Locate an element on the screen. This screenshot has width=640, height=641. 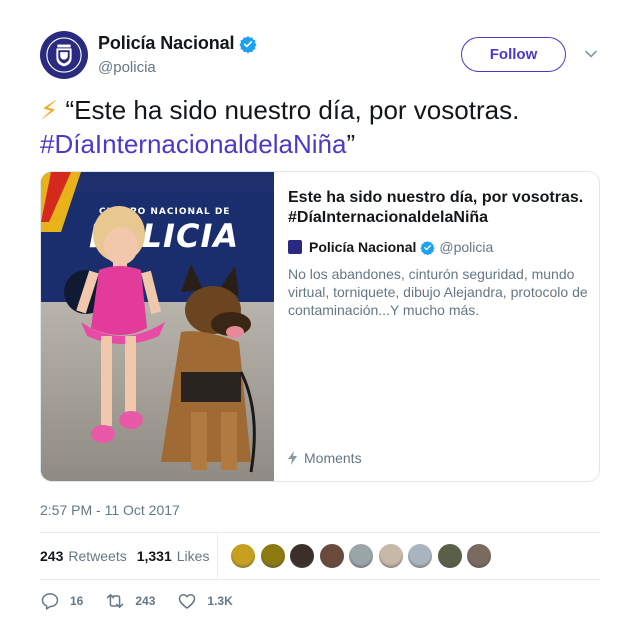
tweet-body: “Este ha sido nuestro día, por vosotras. is located at coordinates (292, 110).